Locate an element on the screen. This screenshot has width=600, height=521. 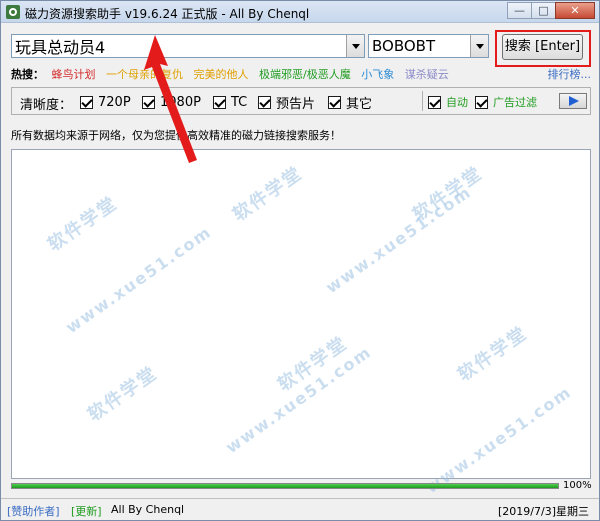
window-controls: — □ ✕ is located at coordinates (551, 11).